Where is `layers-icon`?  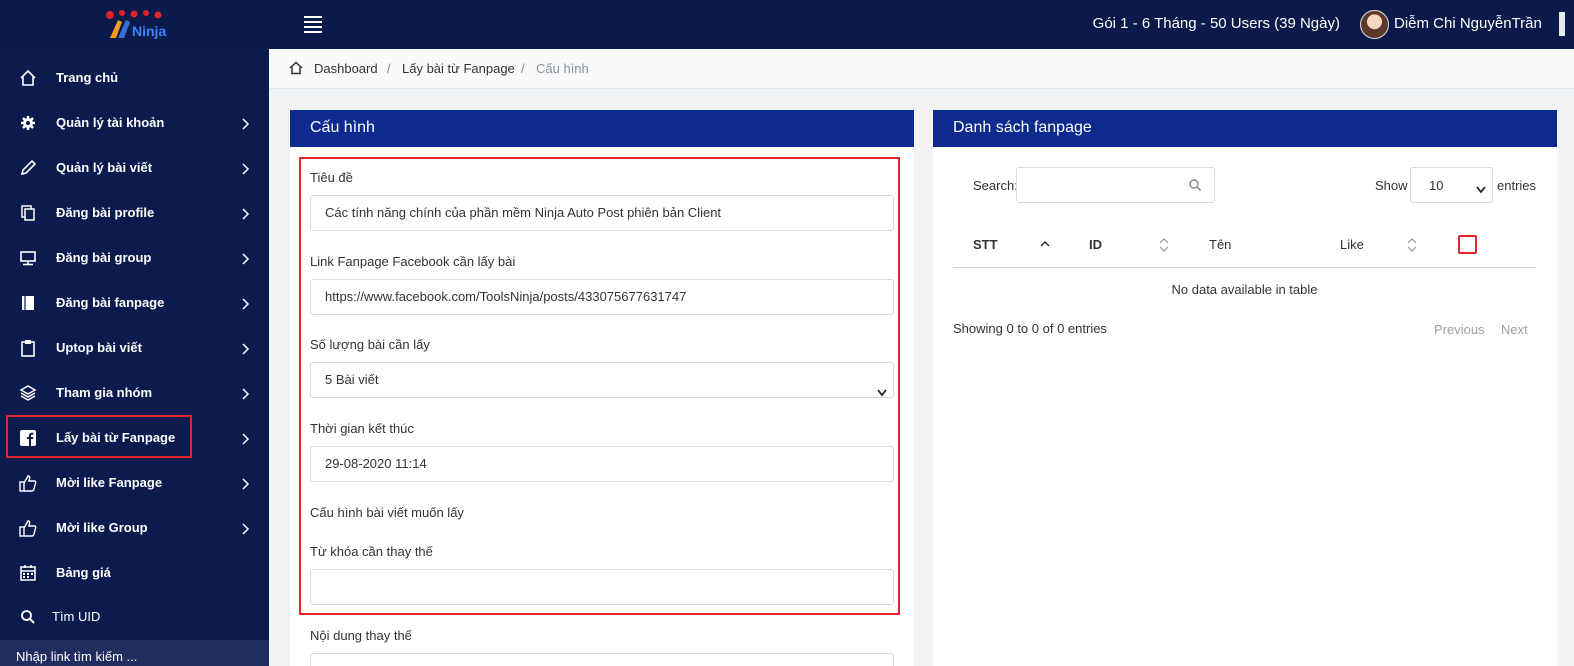
layers-icon is located at coordinates (28, 393).